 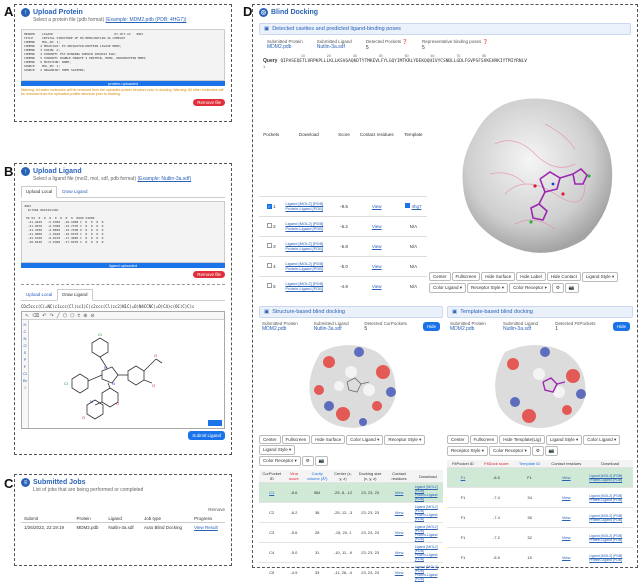 What do you see at coordinates (39, 294) in the screenshot?
I see `tab-upload-local-2: Upload Local` at bounding box center [39, 294].